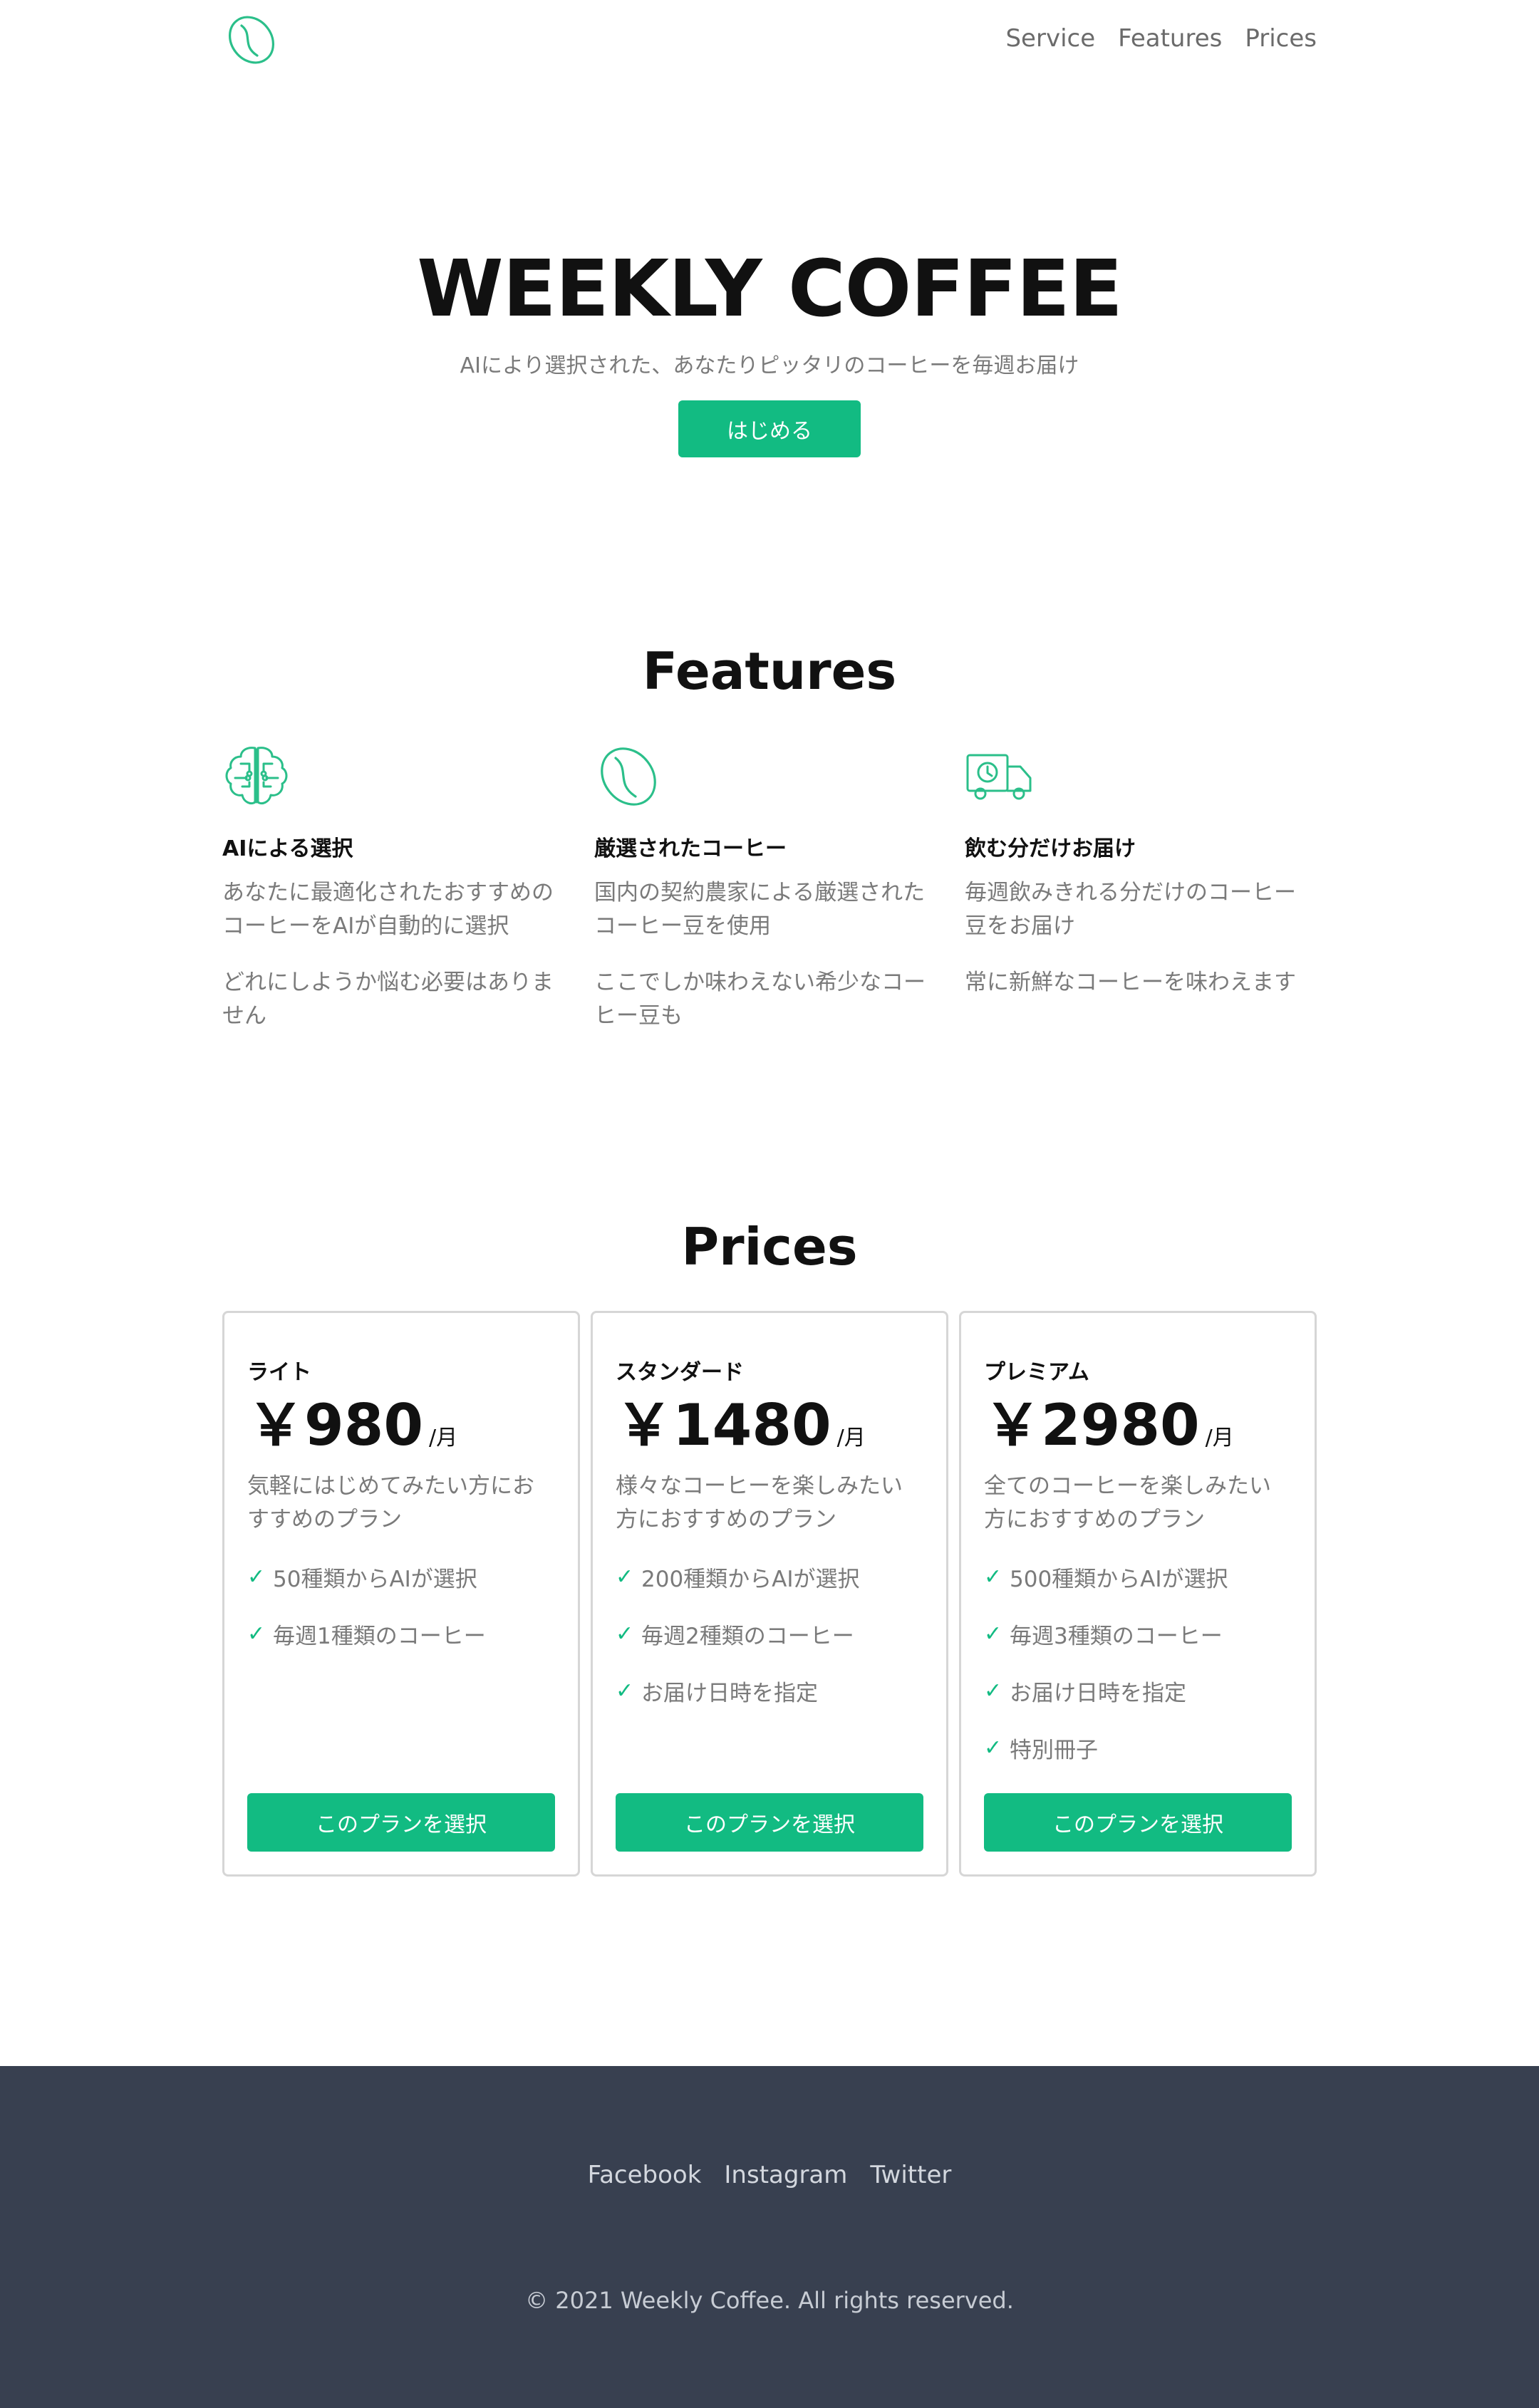 The image size is (1539, 2408). What do you see at coordinates (785, 2175) in the screenshot?
I see `footer-link-instagram: Instagram` at bounding box center [785, 2175].